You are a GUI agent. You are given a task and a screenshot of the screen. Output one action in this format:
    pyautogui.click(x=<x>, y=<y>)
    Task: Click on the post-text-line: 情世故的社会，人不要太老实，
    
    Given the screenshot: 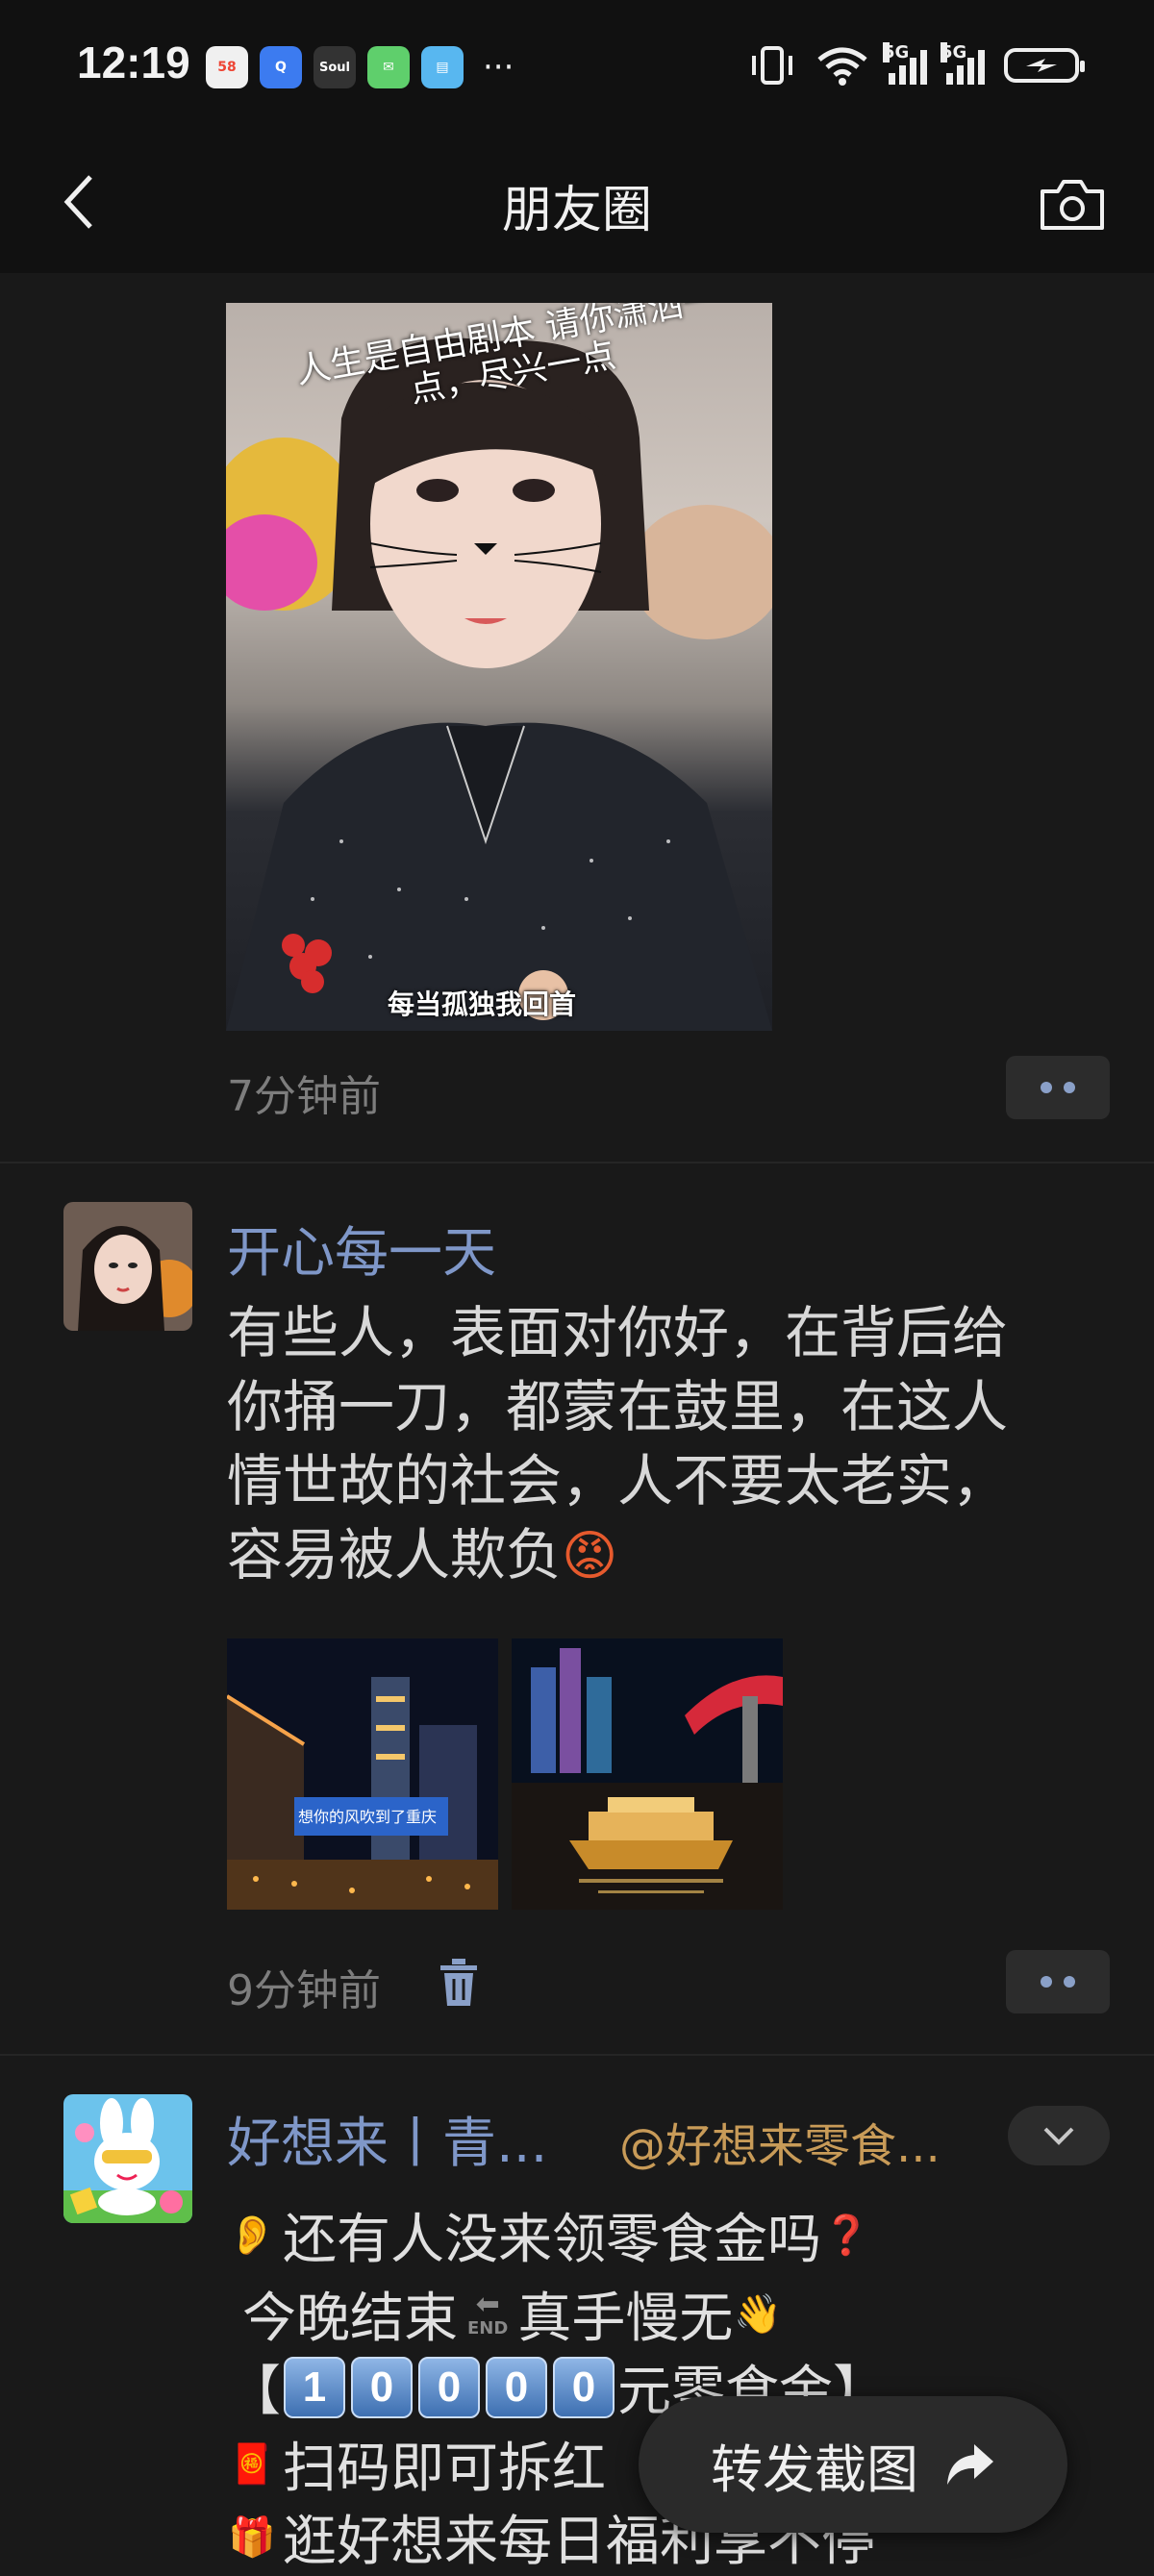 What is the action you would take?
    pyautogui.click(x=618, y=1480)
    